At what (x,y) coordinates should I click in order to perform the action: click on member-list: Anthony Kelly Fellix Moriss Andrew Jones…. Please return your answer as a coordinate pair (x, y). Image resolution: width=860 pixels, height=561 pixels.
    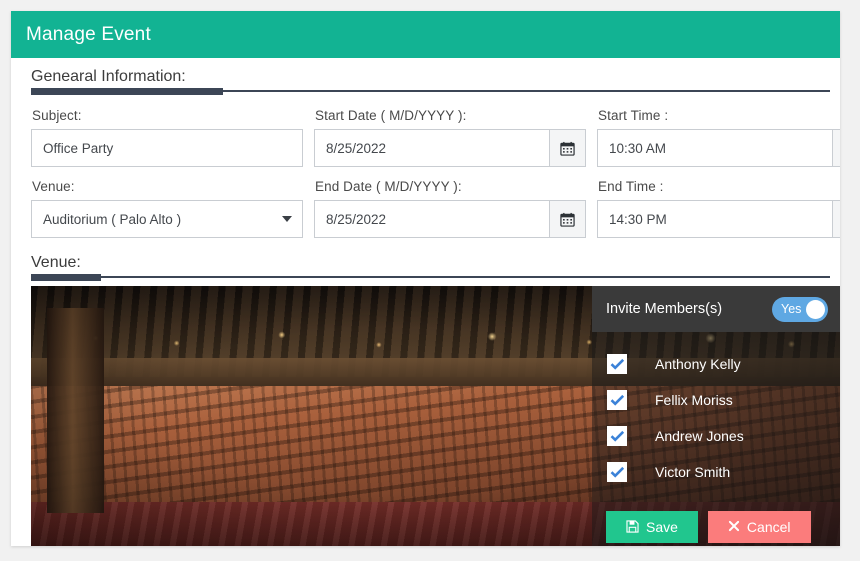
    Looking at the image, I should click on (716, 411).